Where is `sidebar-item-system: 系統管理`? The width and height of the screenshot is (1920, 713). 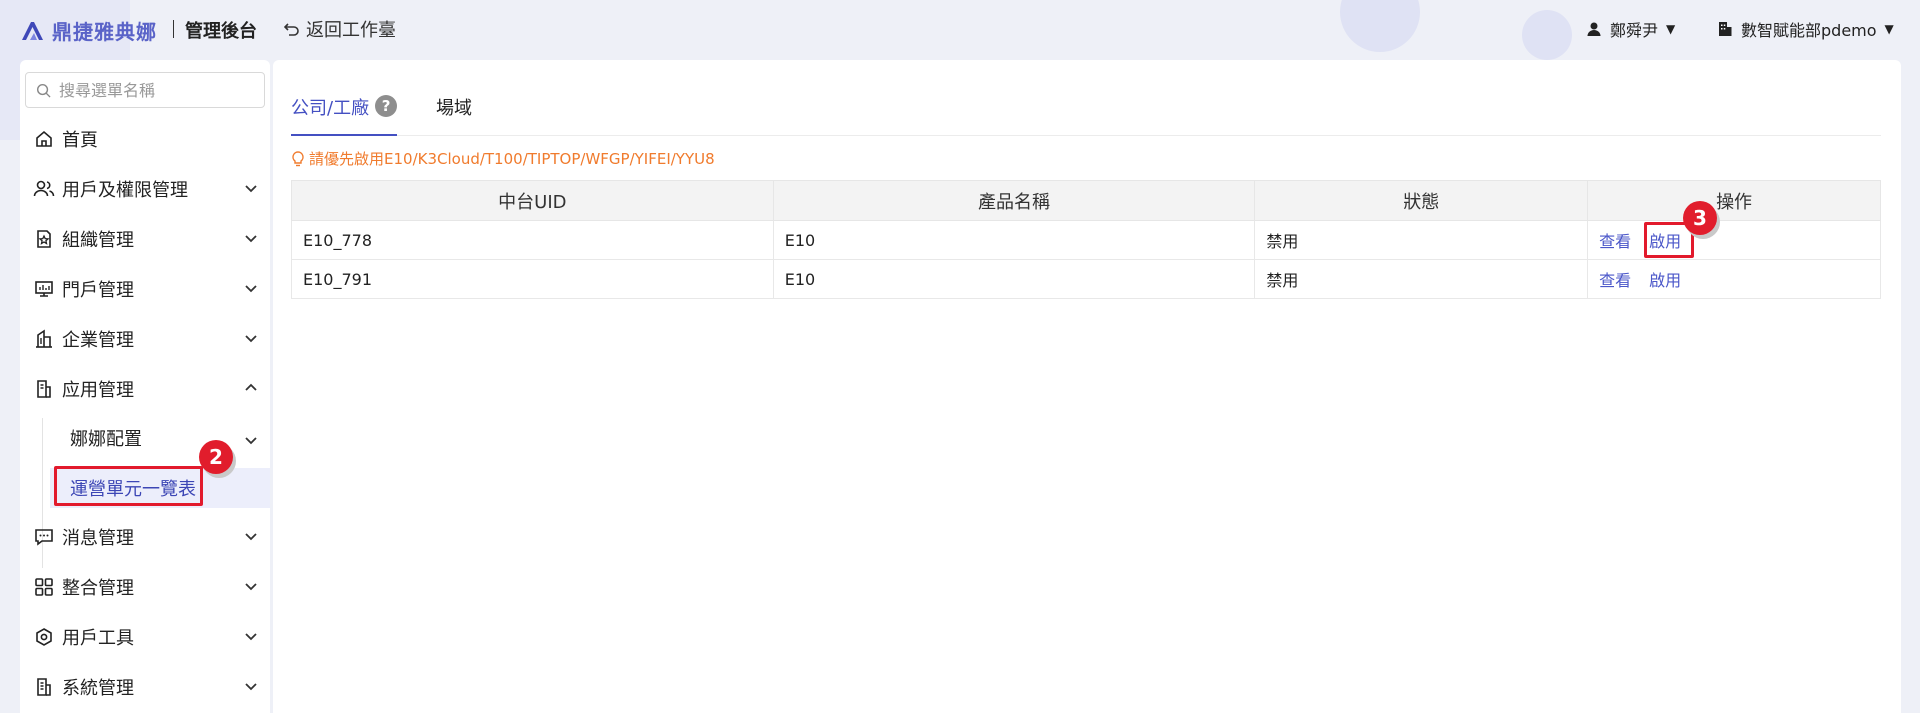
sidebar-item-system: 系統管理 is located at coordinates (145, 687).